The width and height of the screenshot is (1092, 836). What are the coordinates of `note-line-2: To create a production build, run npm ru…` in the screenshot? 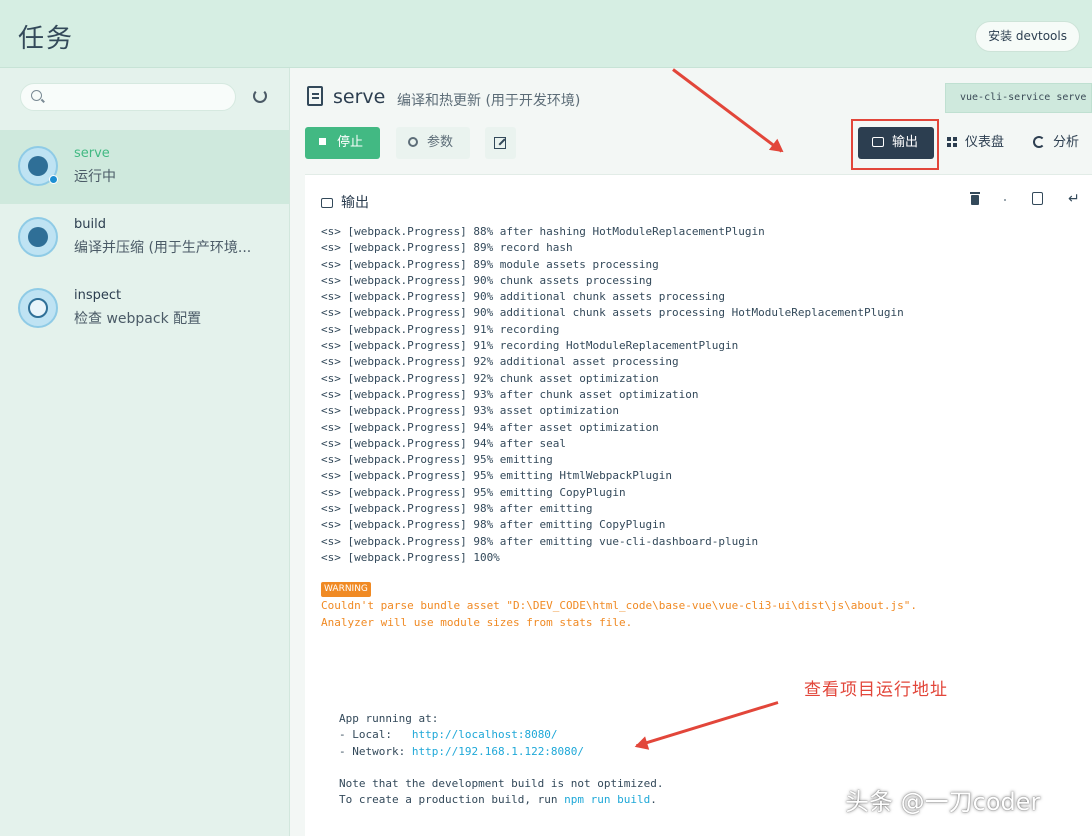 It's located at (501, 800).